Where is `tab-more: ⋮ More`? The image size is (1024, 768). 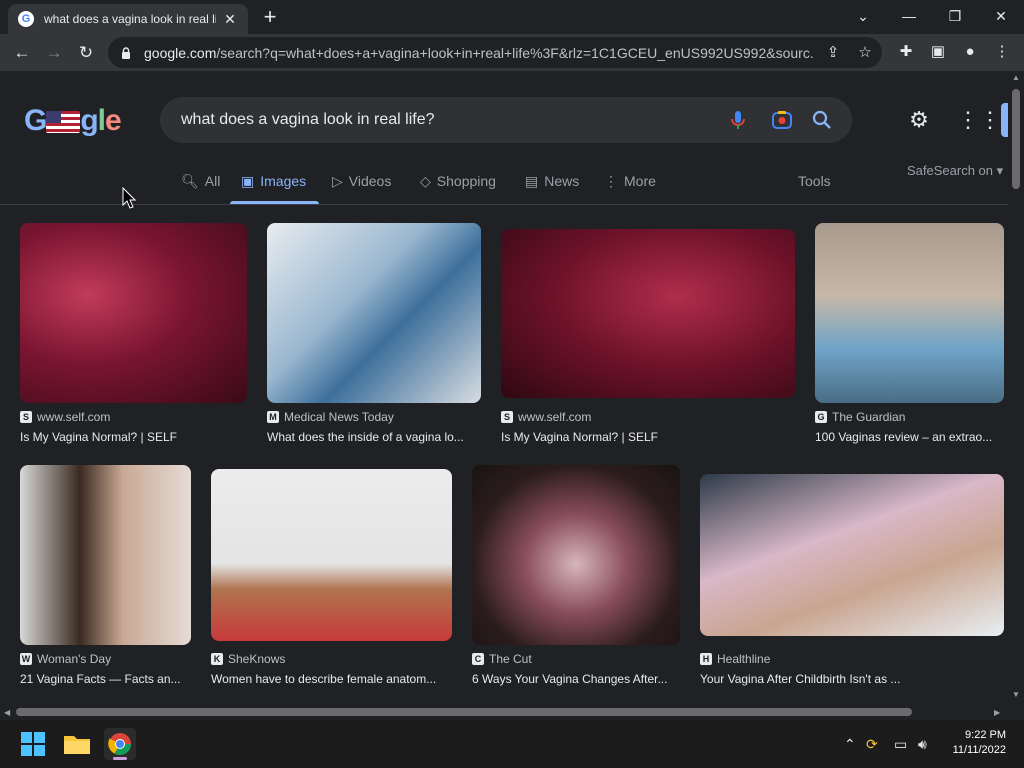 tab-more: ⋮ More is located at coordinates (630, 181).